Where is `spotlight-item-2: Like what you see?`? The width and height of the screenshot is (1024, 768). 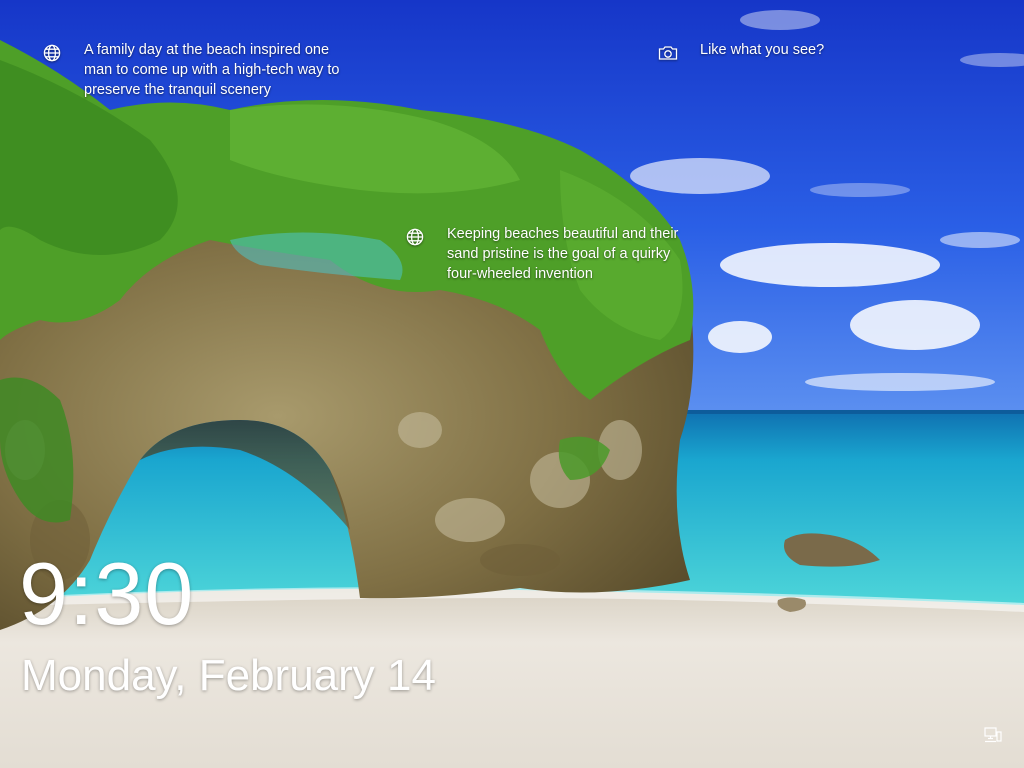
spotlight-item-2: Like what you see? is located at coordinates (766, 53).